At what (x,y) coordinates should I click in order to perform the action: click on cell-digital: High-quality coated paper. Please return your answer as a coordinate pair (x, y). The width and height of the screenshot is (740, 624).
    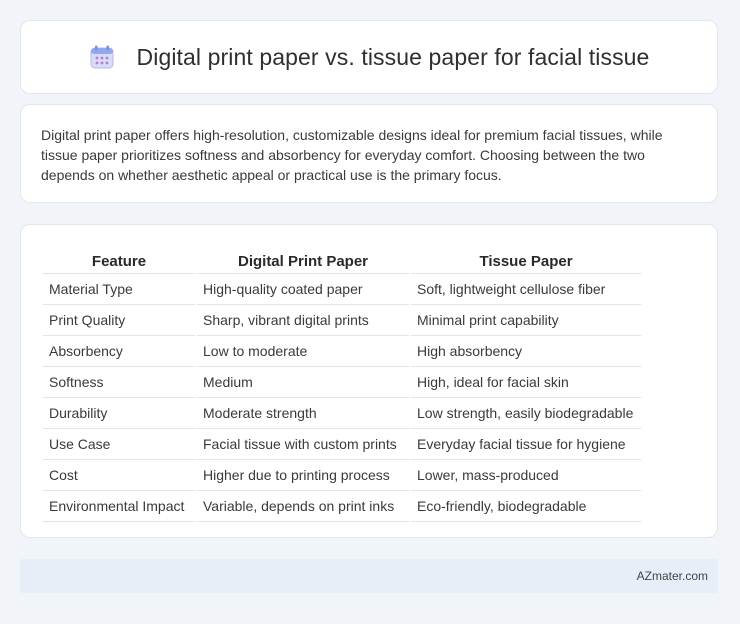
    Looking at the image, I should click on (303, 289).